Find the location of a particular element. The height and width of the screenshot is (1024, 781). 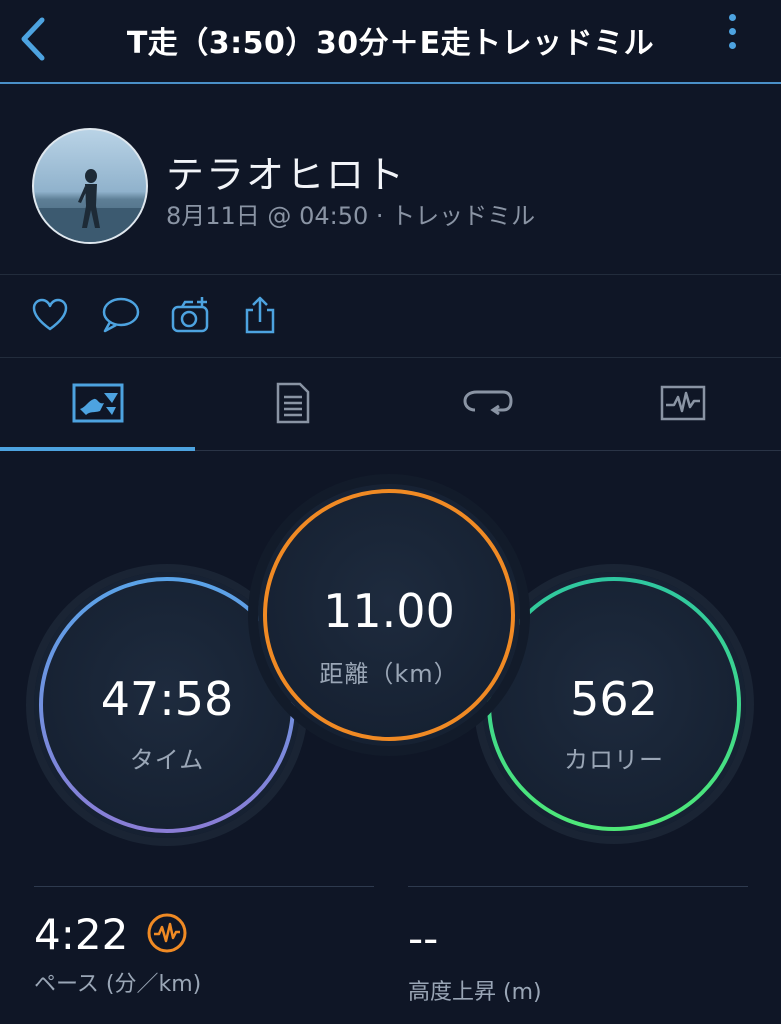

calories-value: 562 is located at coordinates (614, 699).